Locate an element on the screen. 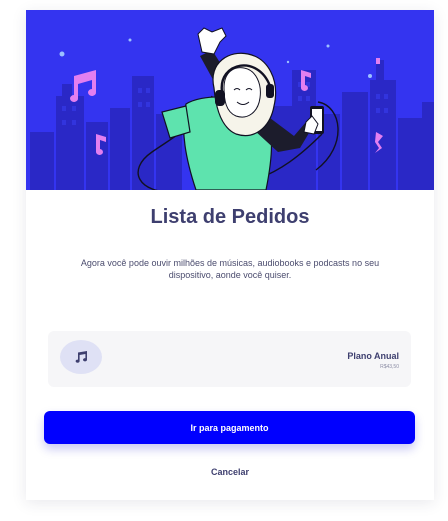  cancel-button: Cancelar is located at coordinates (230, 472).